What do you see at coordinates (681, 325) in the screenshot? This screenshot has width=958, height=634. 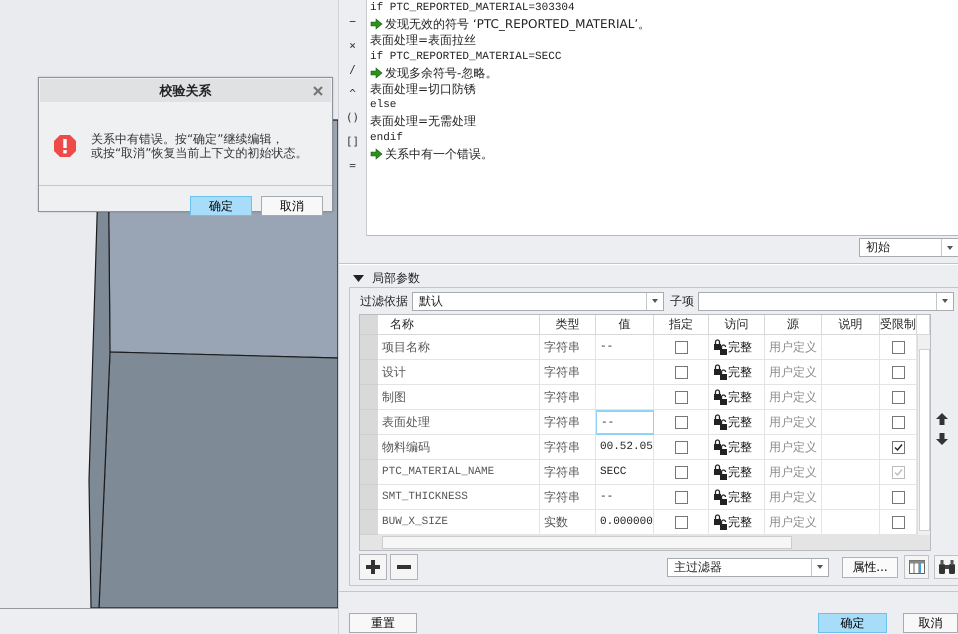 I see `column-header: 指定` at bounding box center [681, 325].